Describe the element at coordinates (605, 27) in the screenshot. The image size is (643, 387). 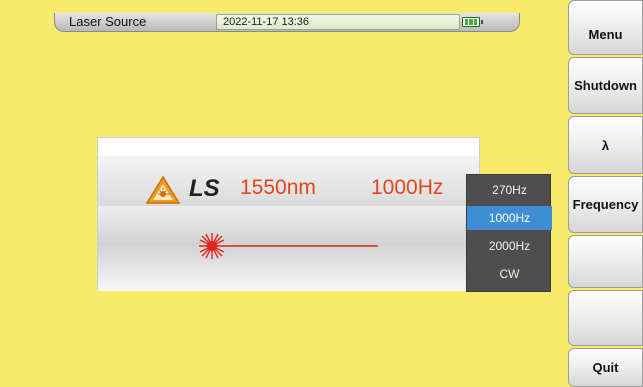
I see `menu-button: Menu` at that location.